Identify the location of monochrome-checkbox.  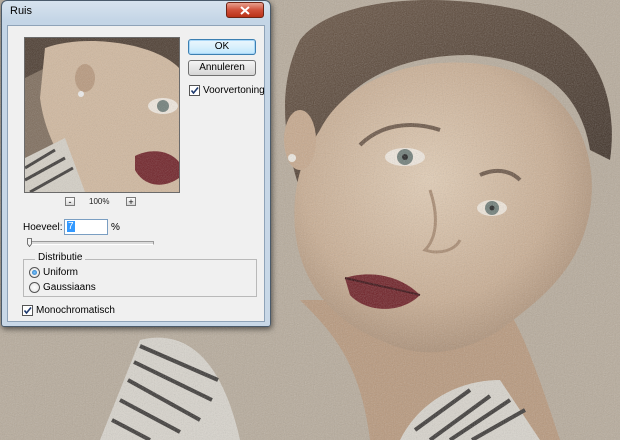
(27, 310).